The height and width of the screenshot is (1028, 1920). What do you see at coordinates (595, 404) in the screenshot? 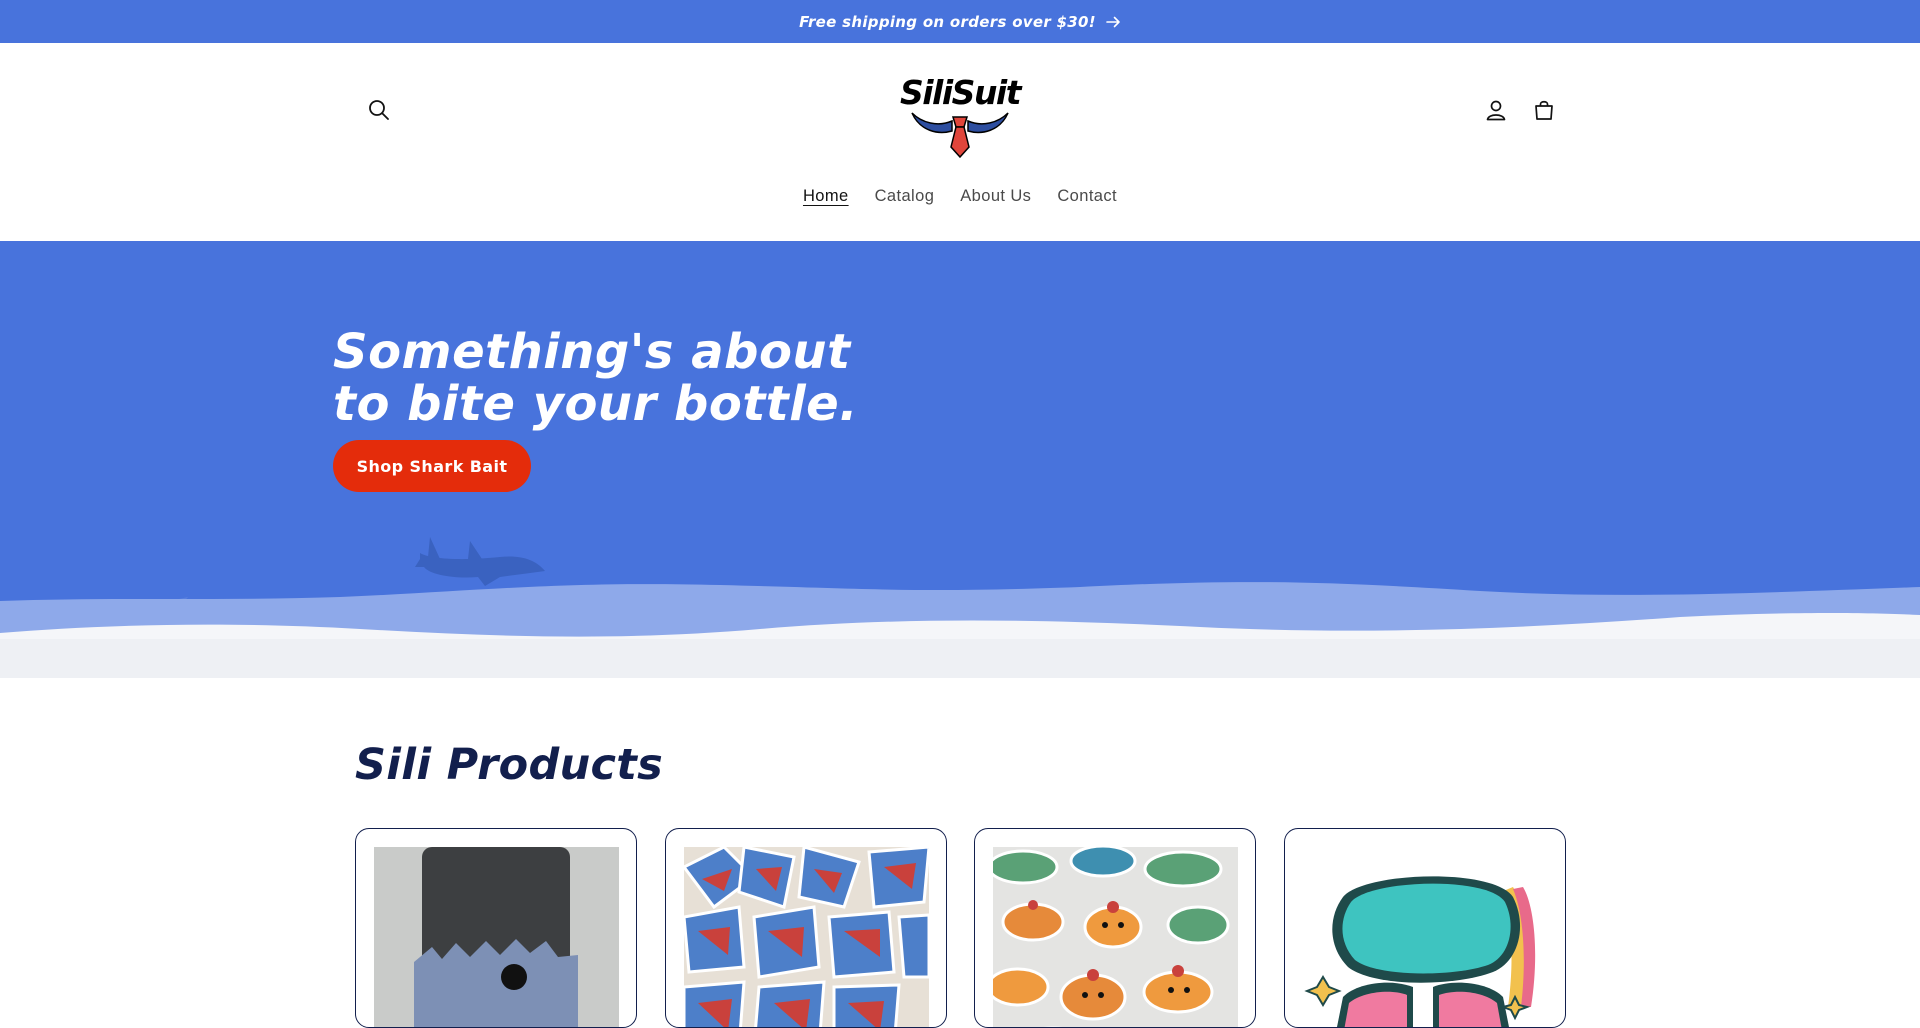
I see `hero-heading-line-2: to bite your bottle.` at bounding box center [595, 404].